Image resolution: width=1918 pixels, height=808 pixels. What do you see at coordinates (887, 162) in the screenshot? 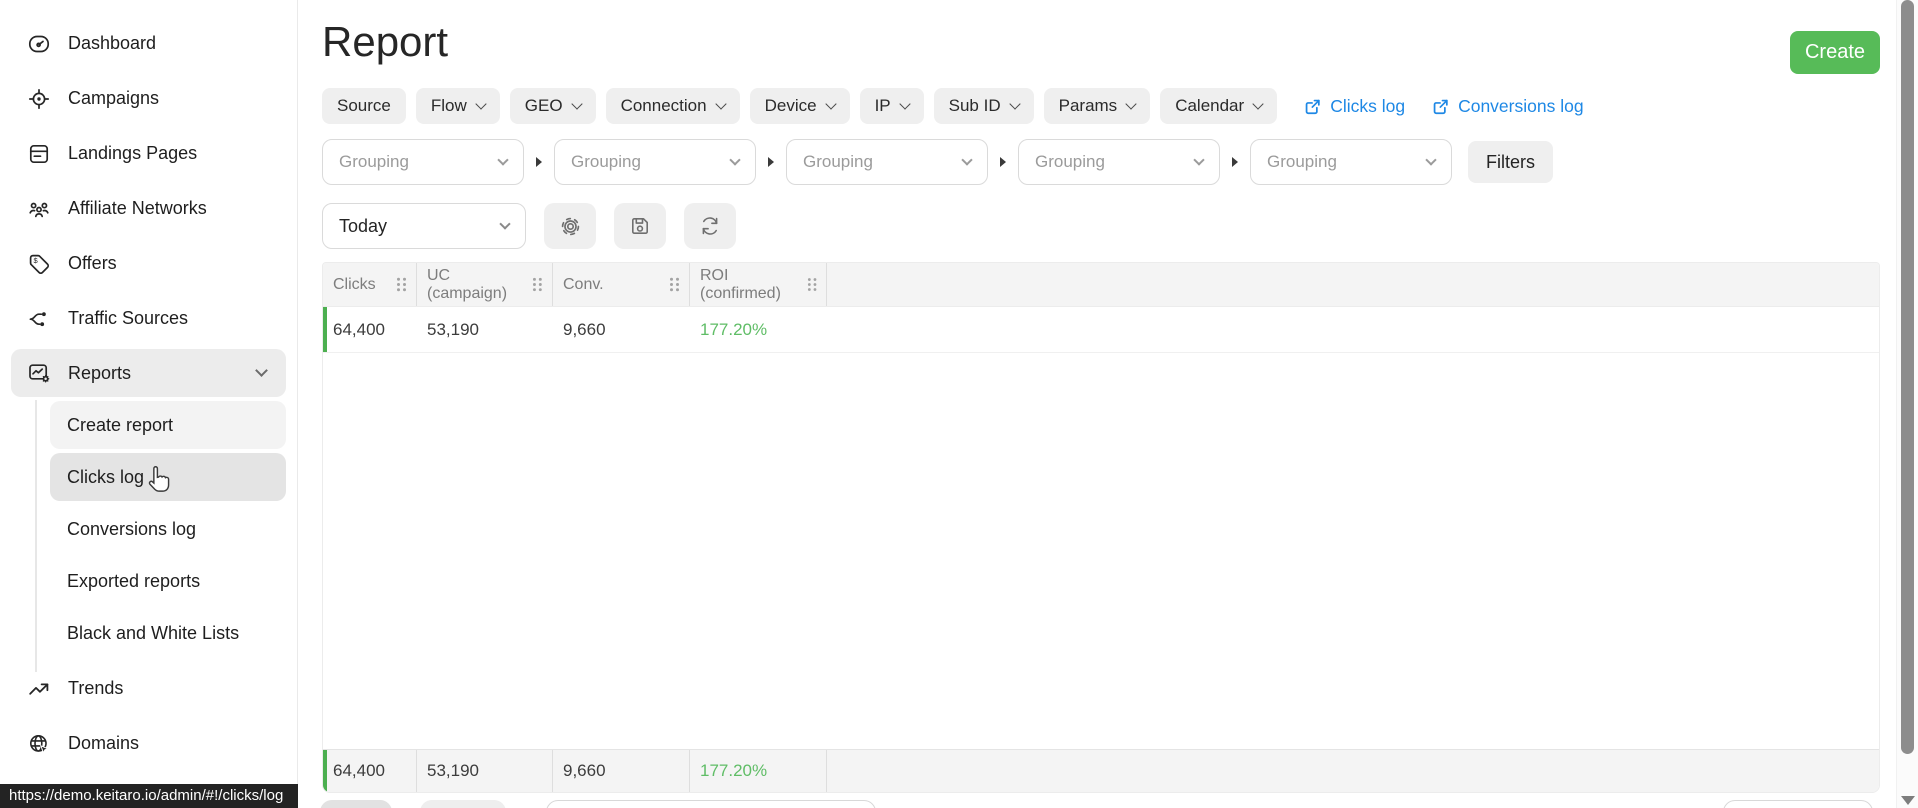
I see `grouping-select-3: Grouping` at bounding box center [887, 162].